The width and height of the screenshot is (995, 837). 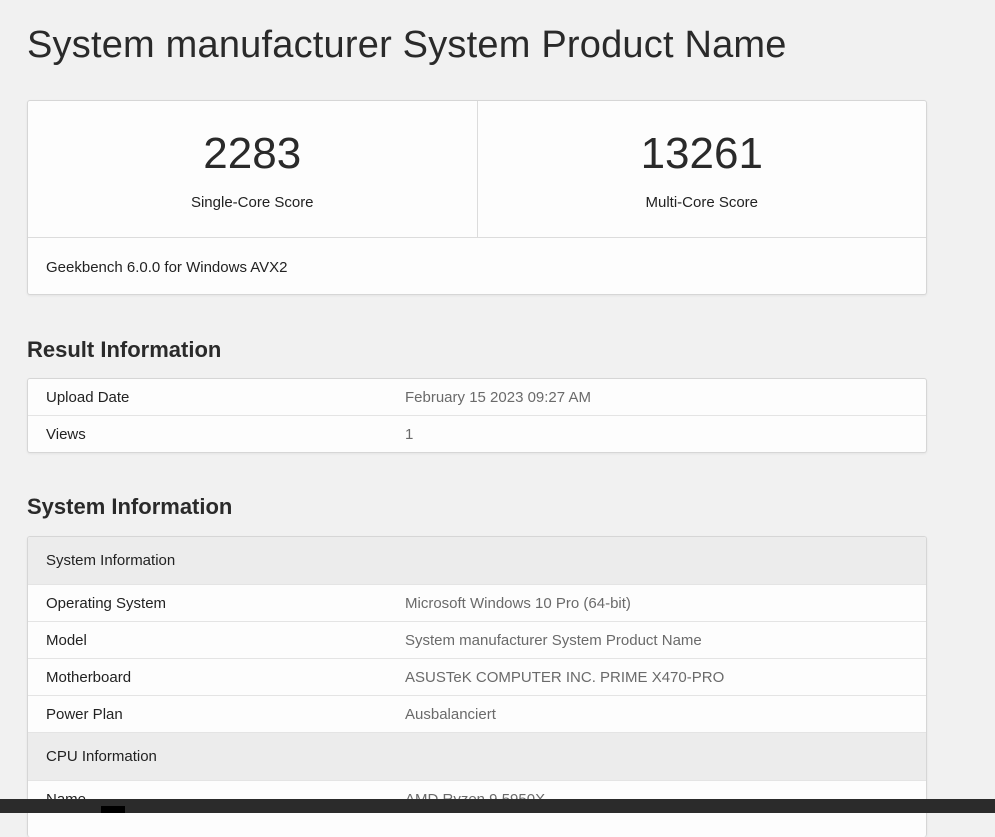 What do you see at coordinates (167, 267) in the screenshot?
I see `benchmark-version: Geekbench 6.0.0 for Windows AVX2` at bounding box center [167, 267].